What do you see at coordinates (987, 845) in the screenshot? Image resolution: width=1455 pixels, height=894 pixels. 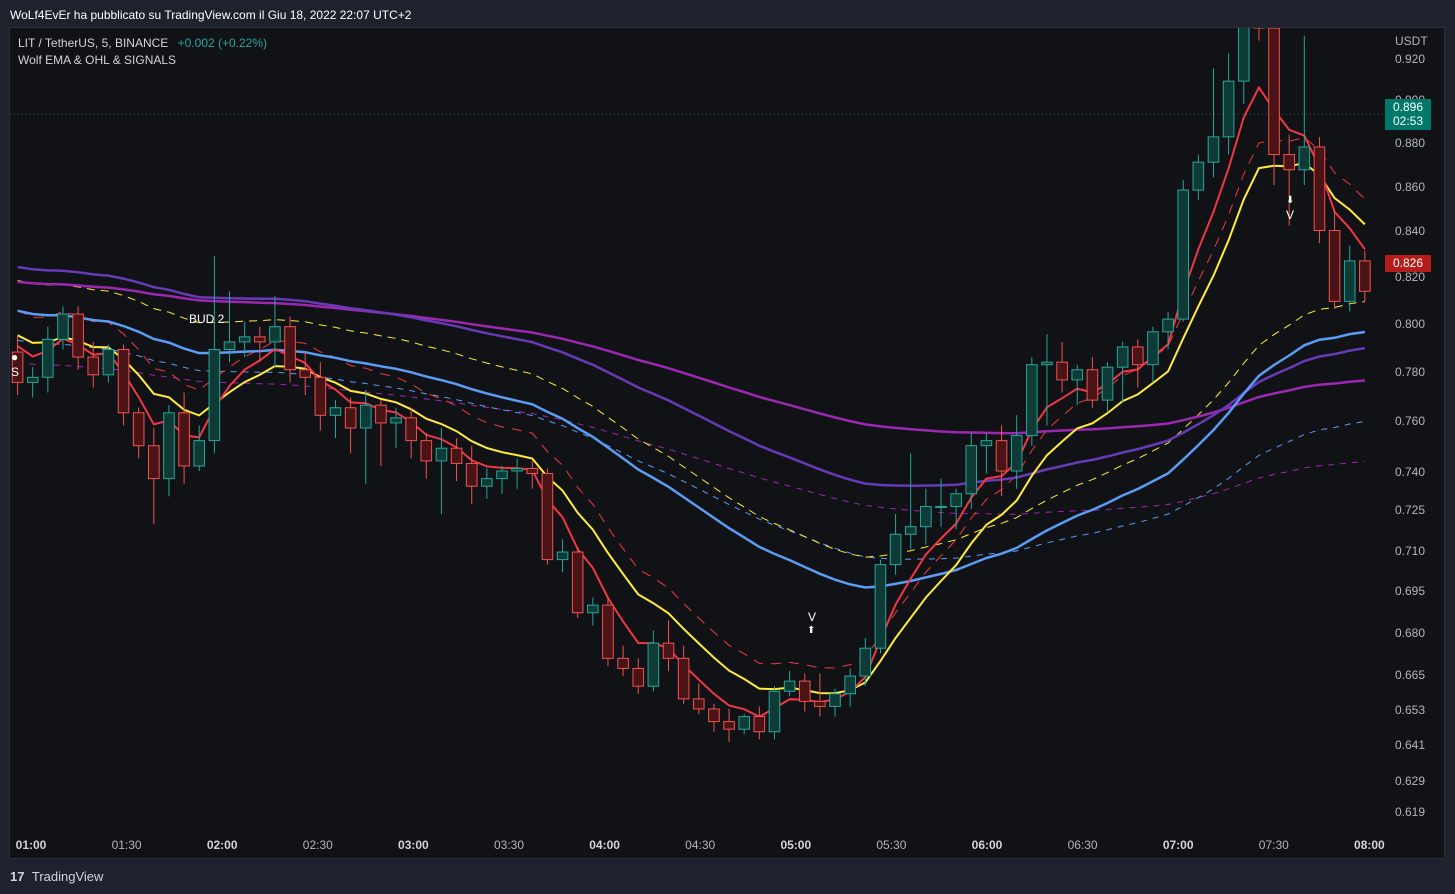 I see `time-tick-label: 06:00` at bounding box center [987, 845].